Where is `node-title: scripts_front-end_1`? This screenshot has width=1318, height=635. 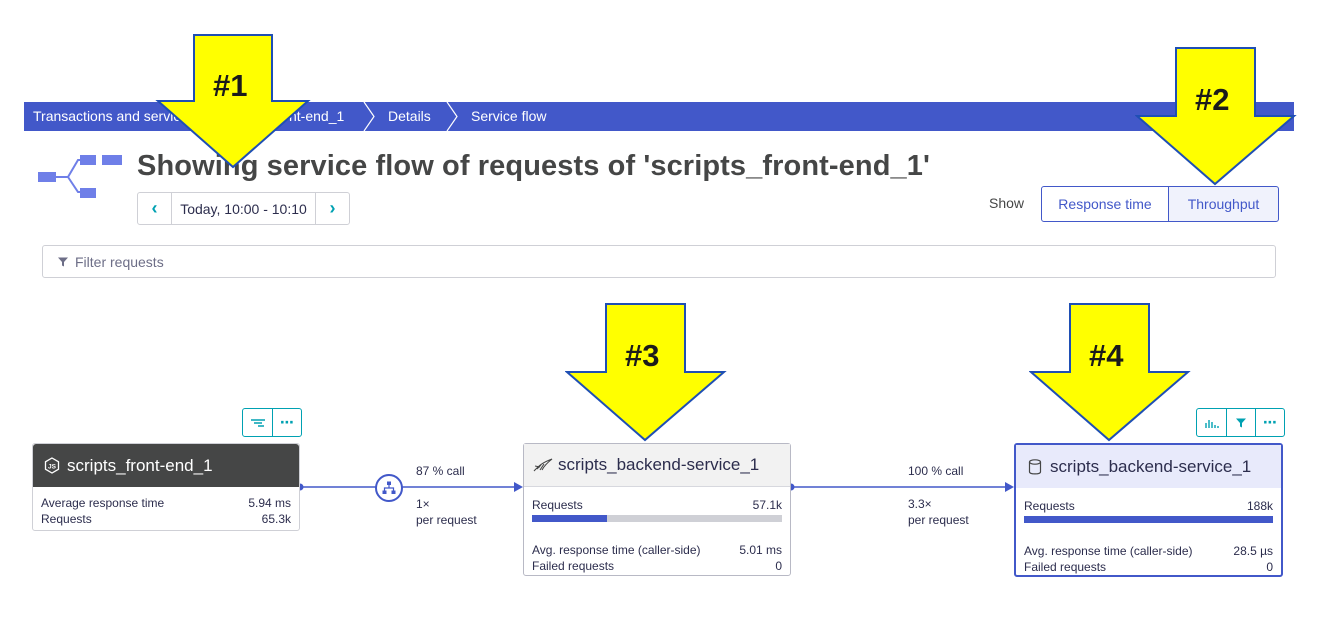 node-title: scripts_front-end_1 is located at coordinates (140, 465).